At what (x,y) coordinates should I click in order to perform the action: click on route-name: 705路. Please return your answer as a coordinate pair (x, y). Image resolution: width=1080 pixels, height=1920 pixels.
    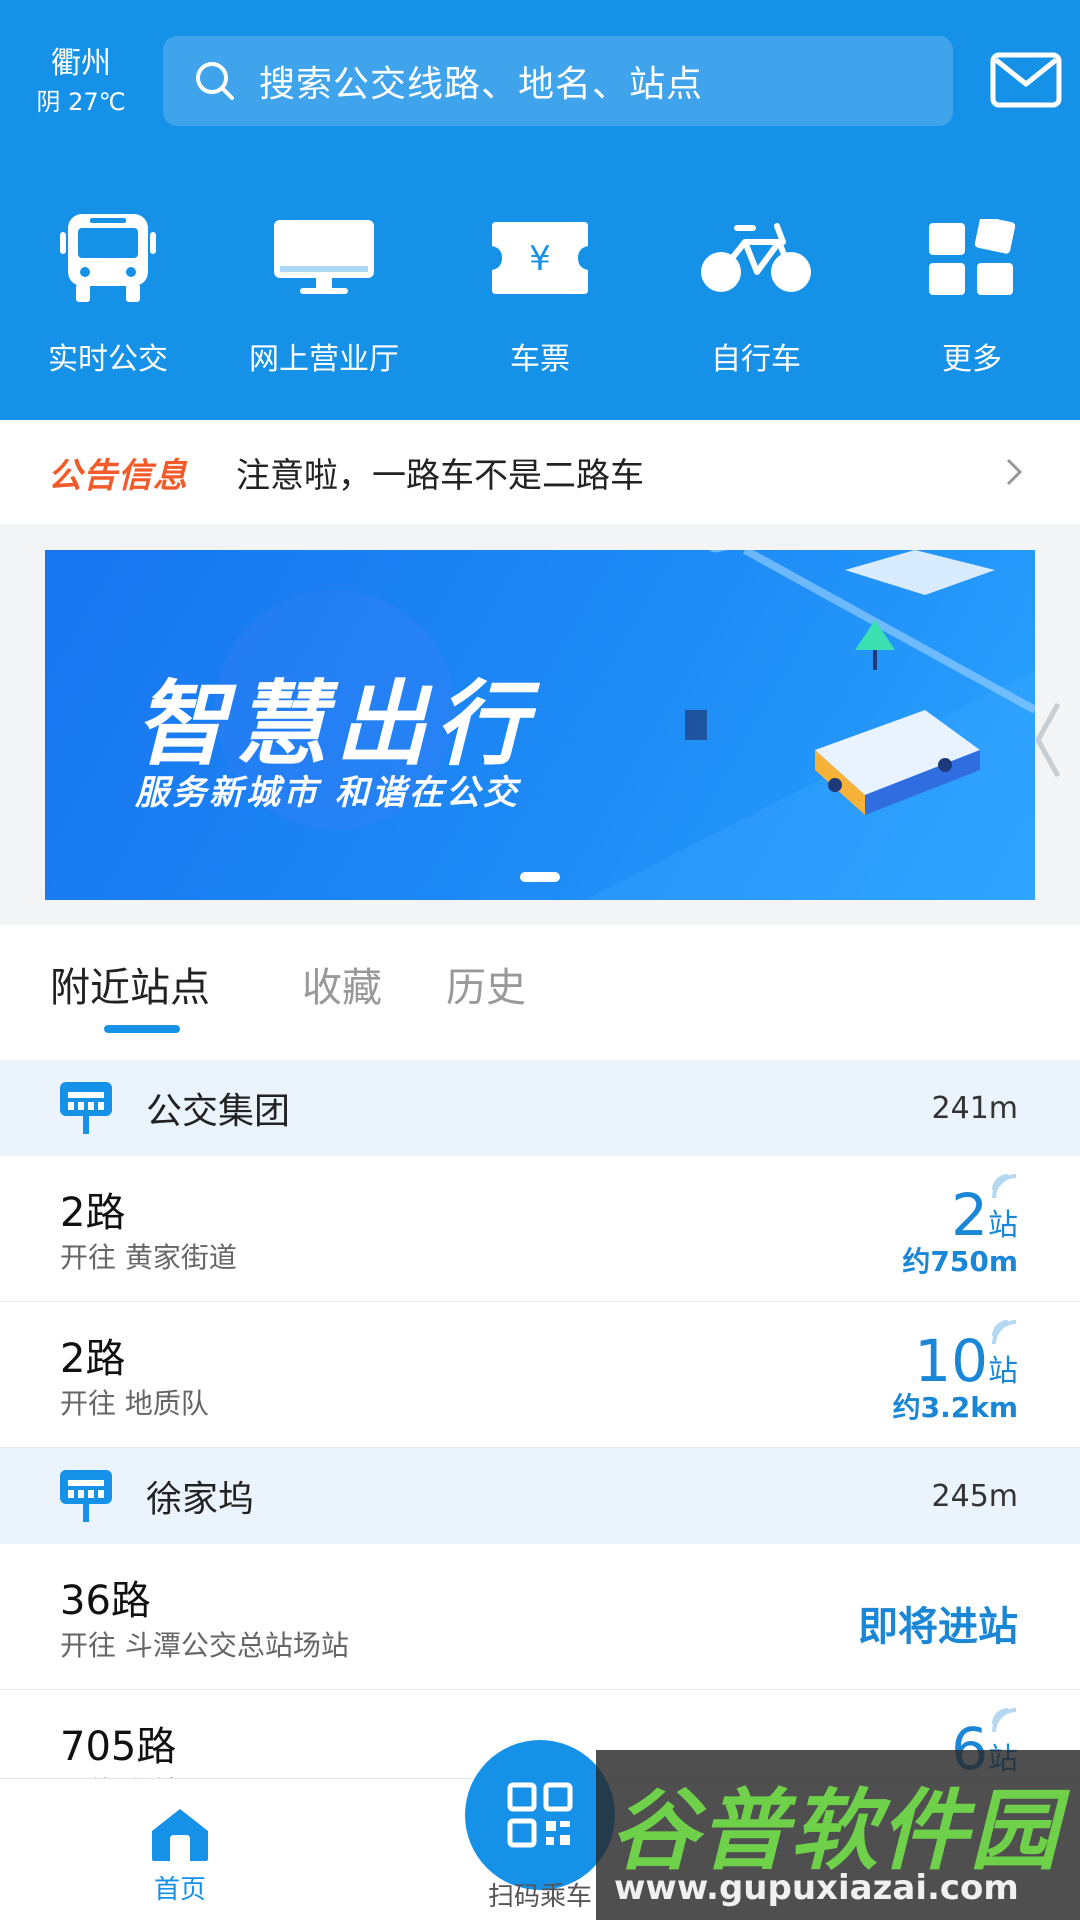
    Looking at the image, I should click on (118, 1747).